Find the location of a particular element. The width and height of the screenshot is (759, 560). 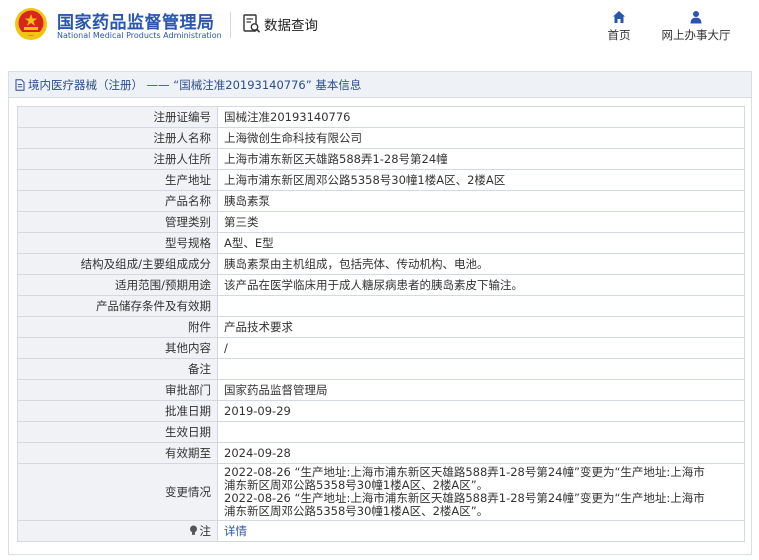

row-label: 注册人名称 is located at coordinates (117, 138).